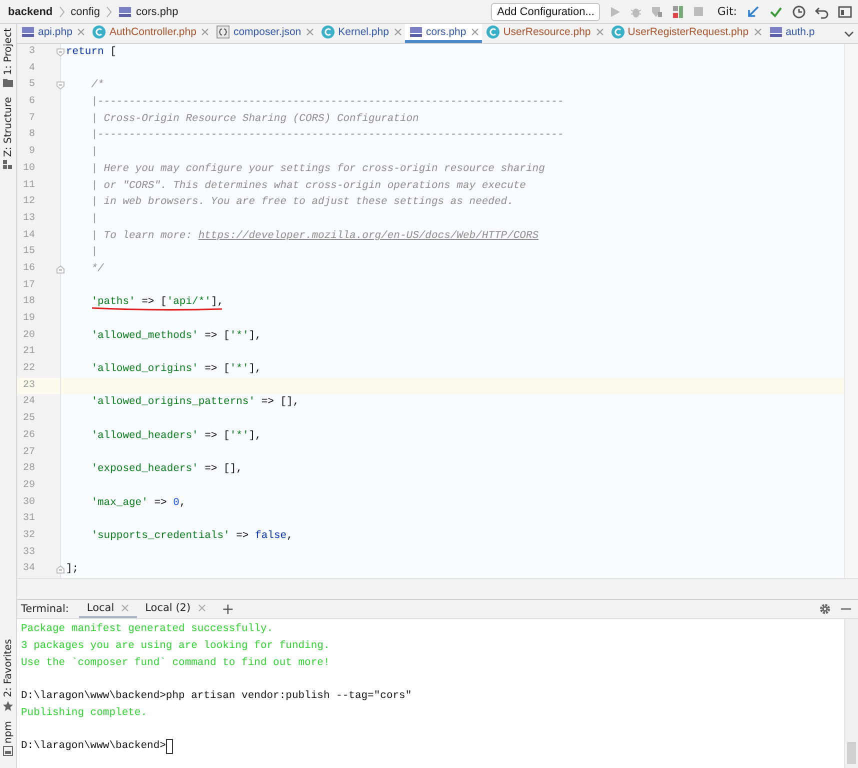 The height and width of the screenshot is (768, 858). Describe the element at coordinates (28, 402) in the screenshot. I see `line-number: 24` at that location.